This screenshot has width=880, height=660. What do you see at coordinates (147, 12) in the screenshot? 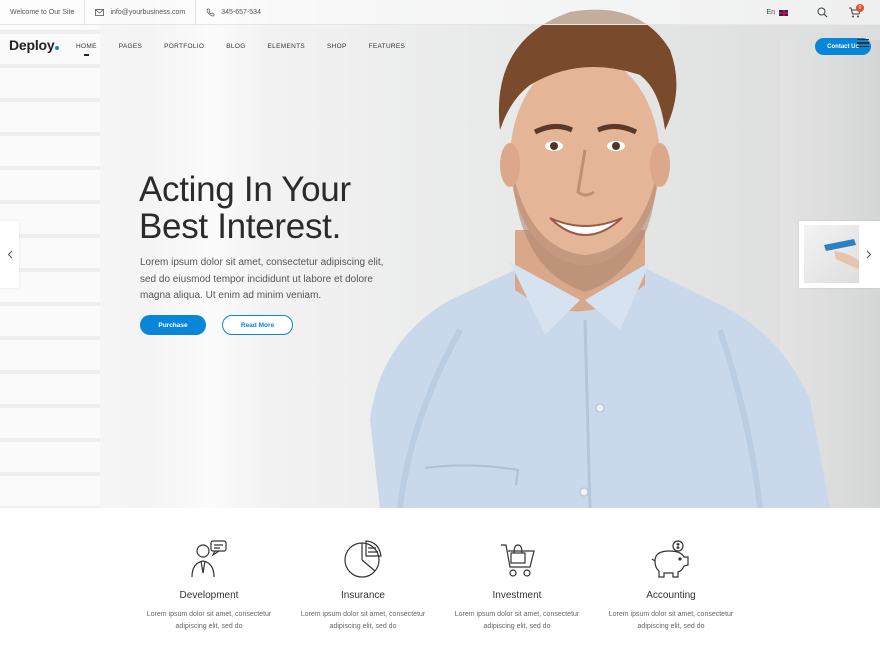
I see `email-link: info@yourbusiness.com` at bounding box center [147, 12].